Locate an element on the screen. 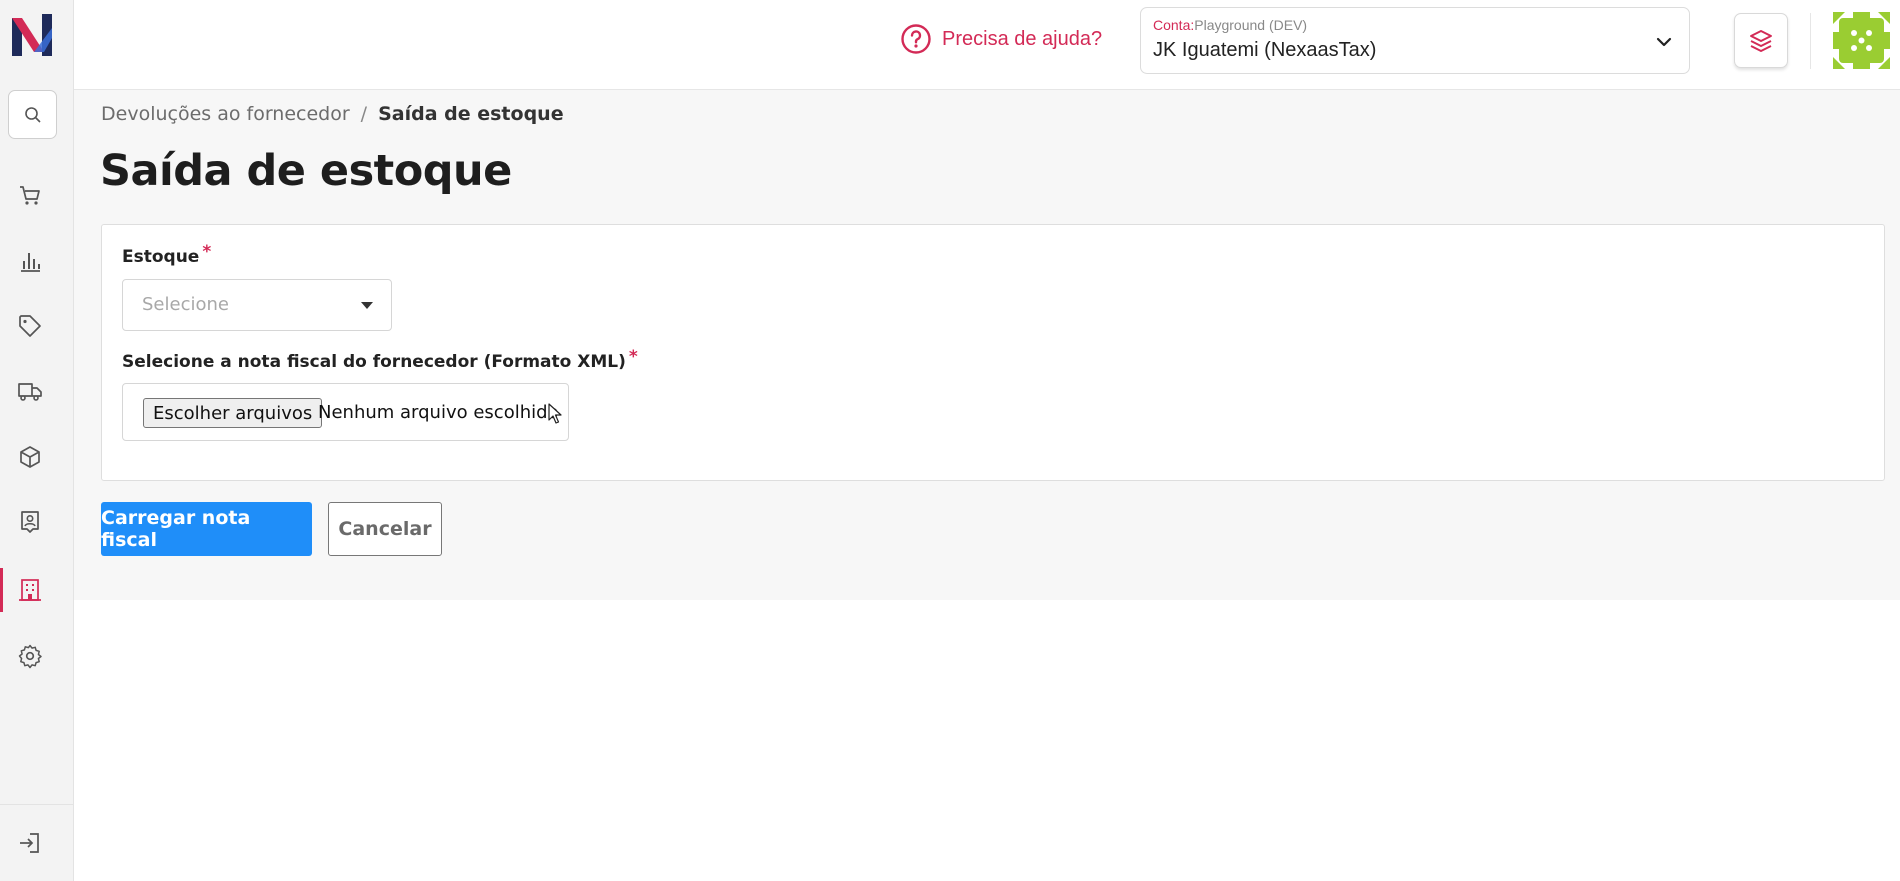 This screenshot has width=1900, height=881. cart-icon is located at coordinates (30, 195).